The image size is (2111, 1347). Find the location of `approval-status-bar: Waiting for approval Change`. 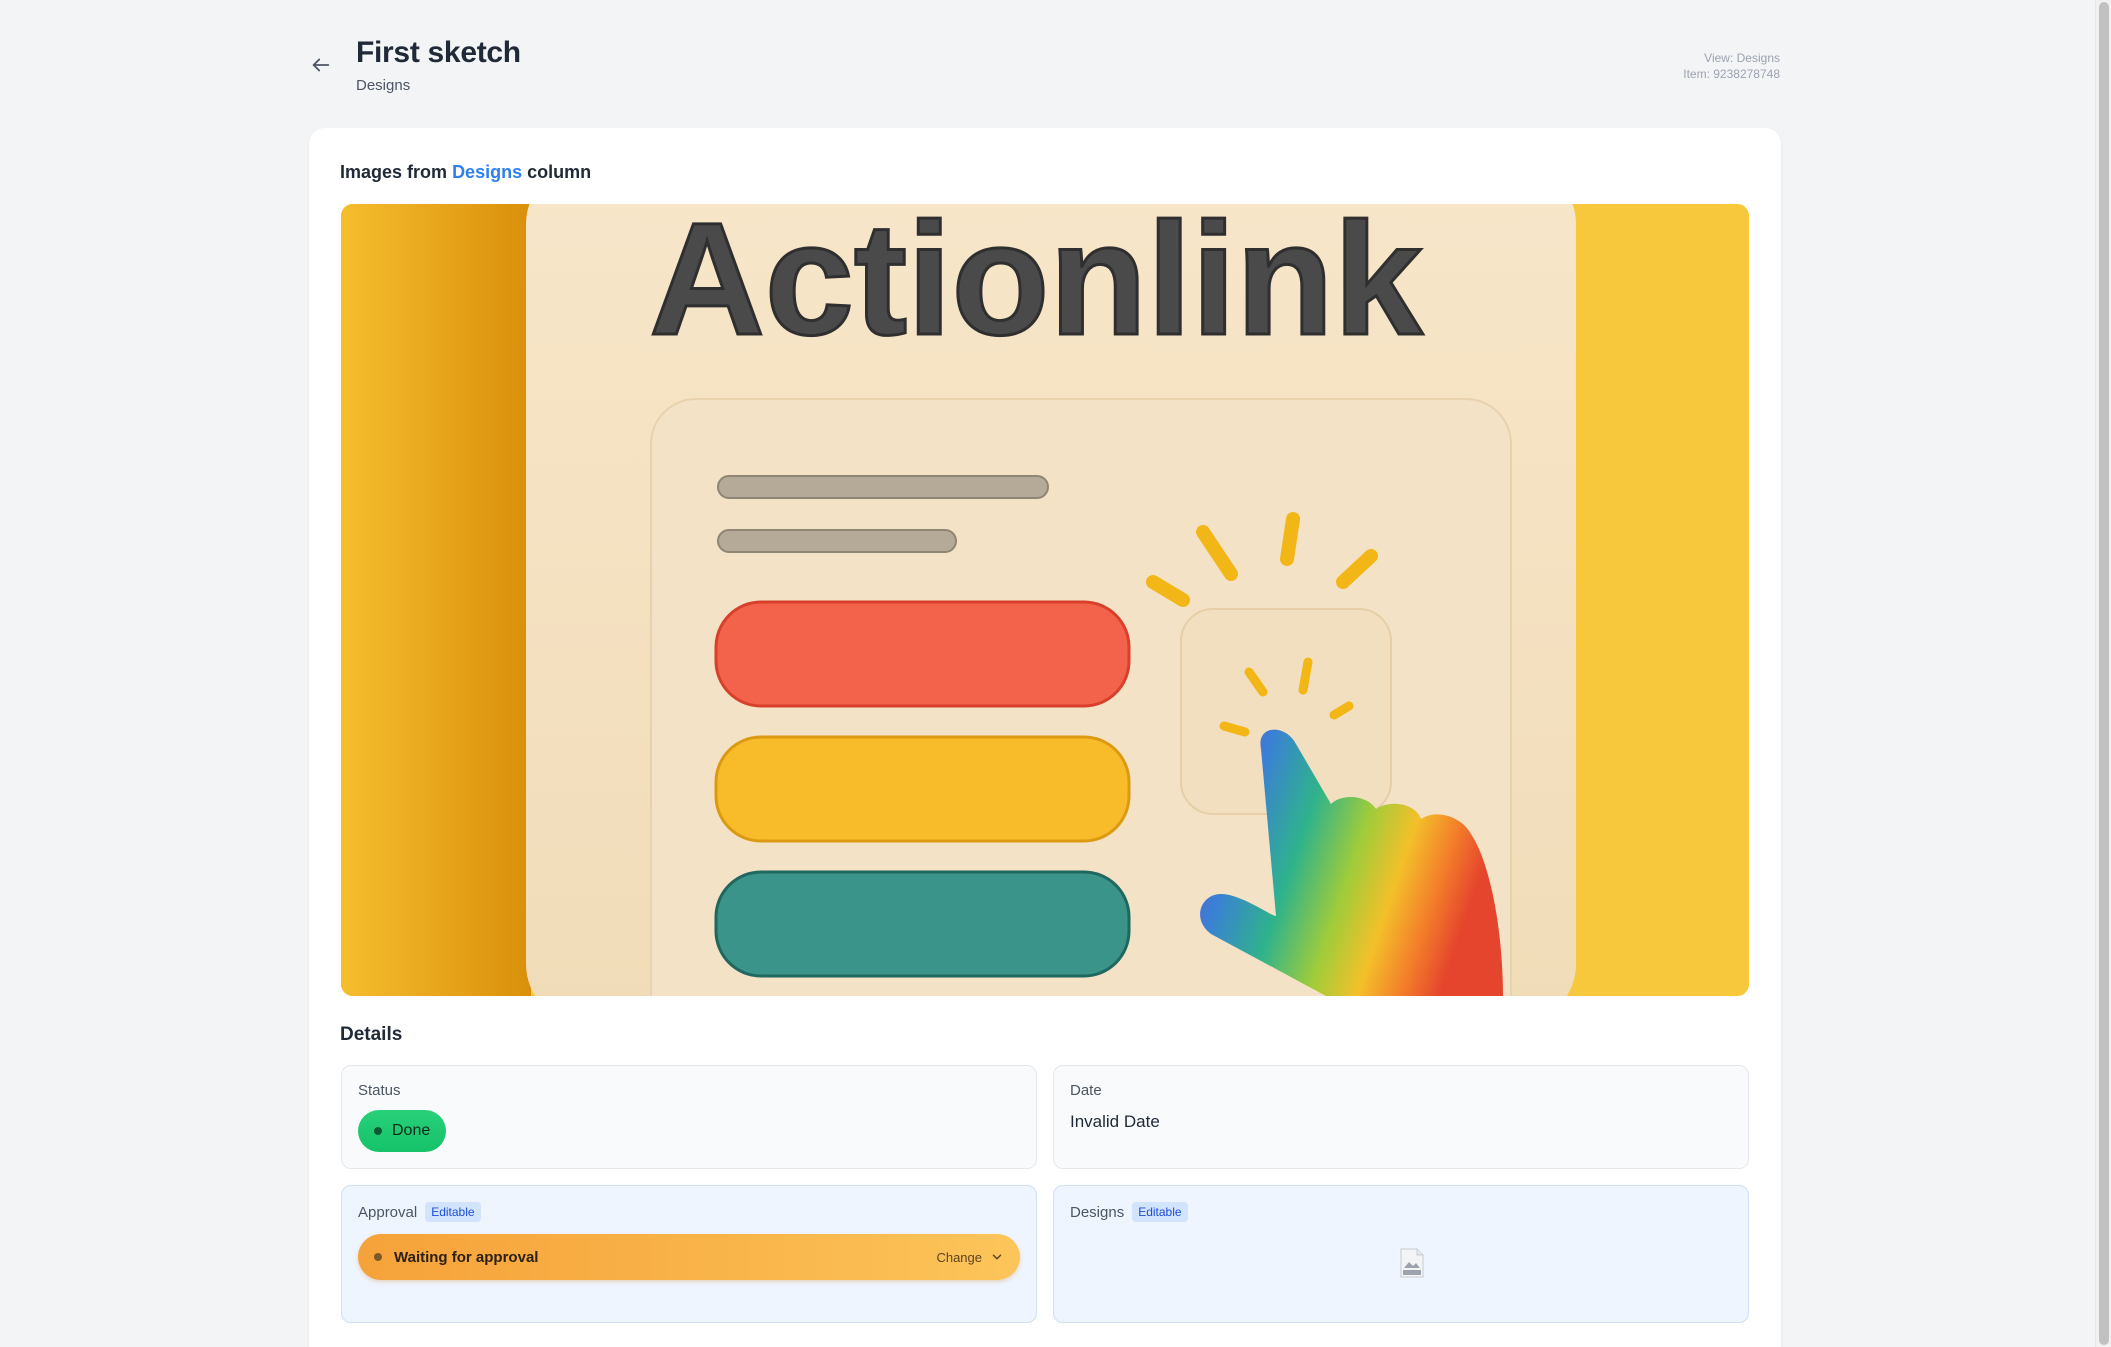

approval-status-bar: Waiting for approval Change is located at coordinates (689, 1257).